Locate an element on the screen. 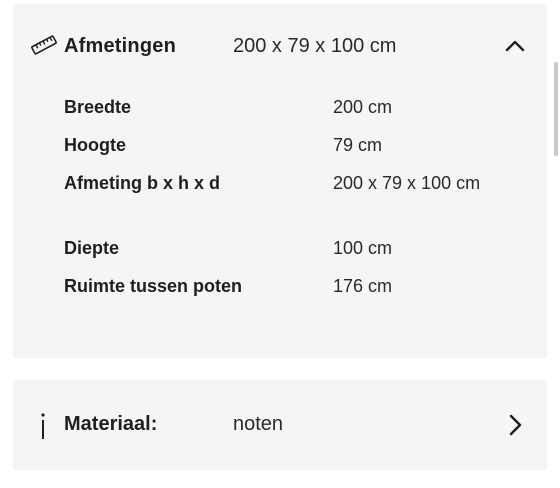 The height and width of the screenshot is (488, 560). dimensions-title: Afmetingen is located at coordinates (120, 46).